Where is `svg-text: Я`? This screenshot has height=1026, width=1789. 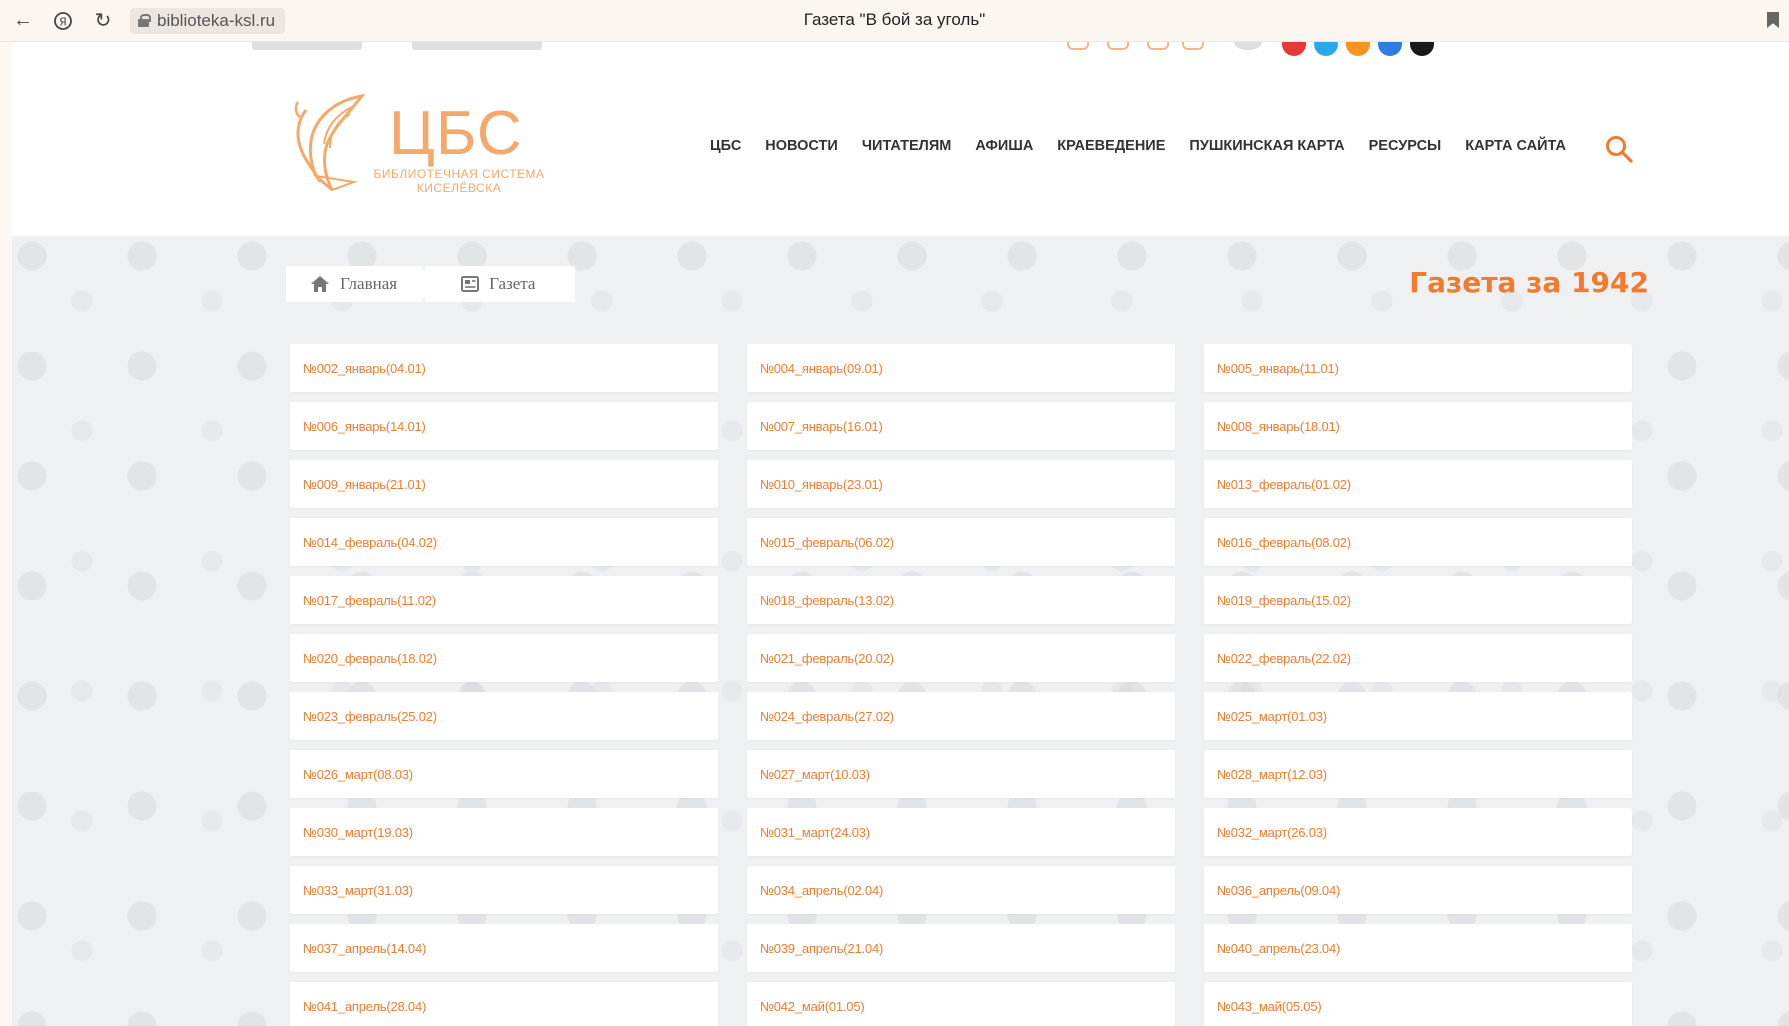 svg-text: Я is located at coordinates (63, 21).